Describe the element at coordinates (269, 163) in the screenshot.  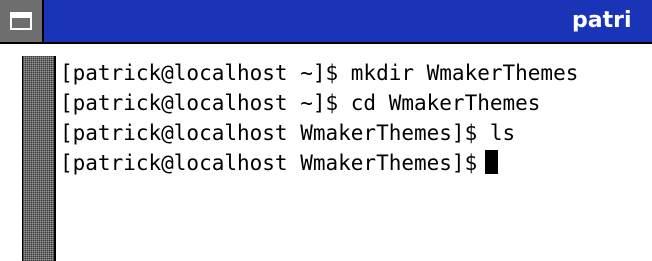
I see `terminal-prompt: [patrick@localhost WmakerThemes]$` at that location.